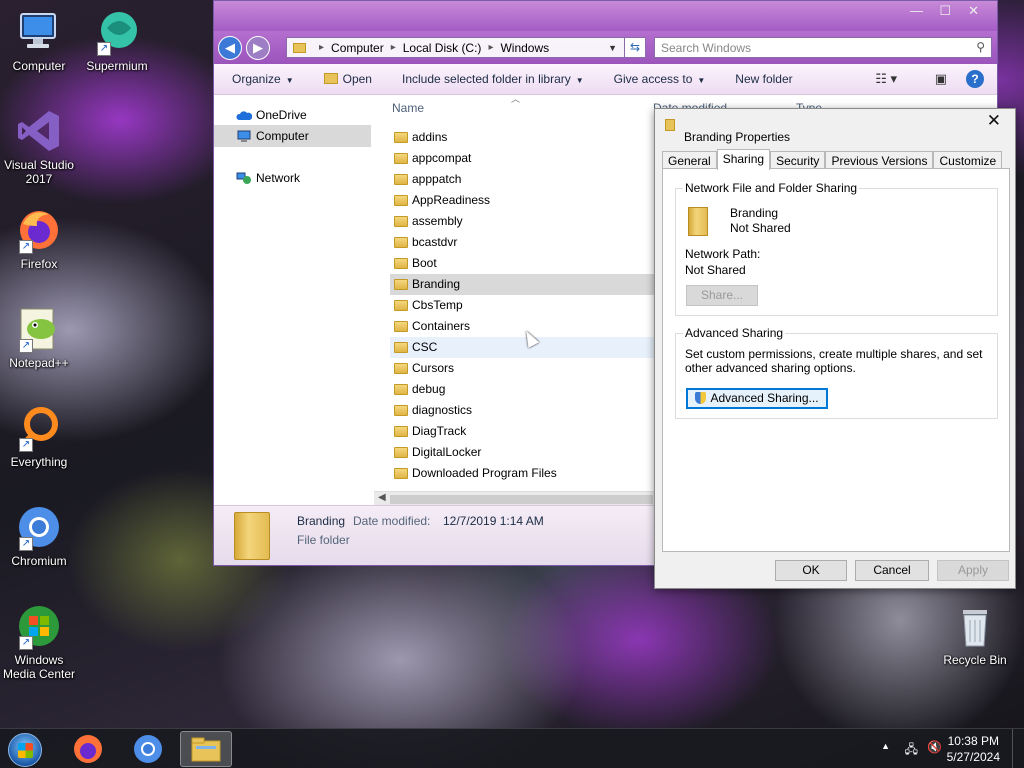  Describe the element at coordinates (892, 570) in the screenshot. I see `cancel-button: Cancel` at that location.